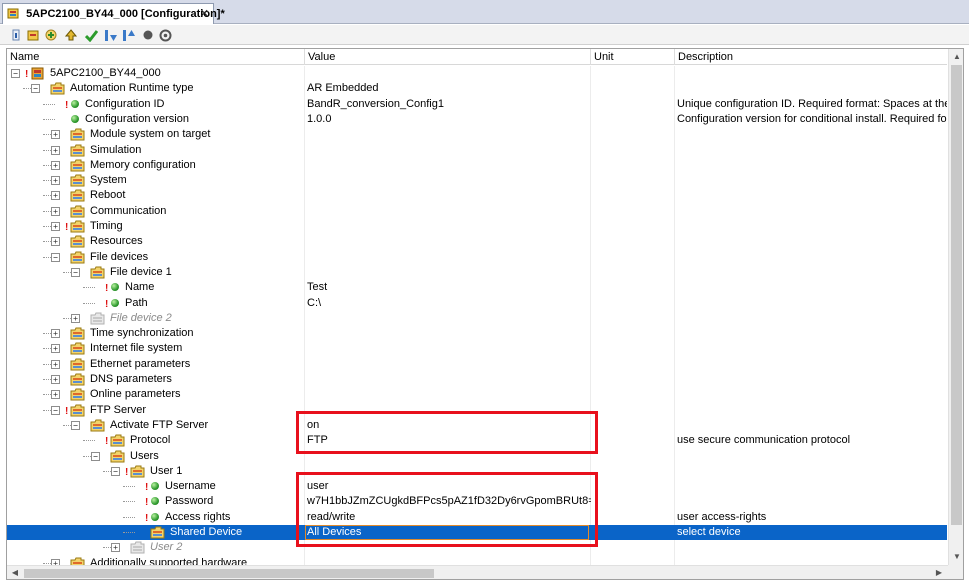 This screenshot has height=587, width=969. What do you see at coordinates (477, 165) in the screenshot?
I see `tree-row: + Memory configuration` at bounding box center [477, 165].